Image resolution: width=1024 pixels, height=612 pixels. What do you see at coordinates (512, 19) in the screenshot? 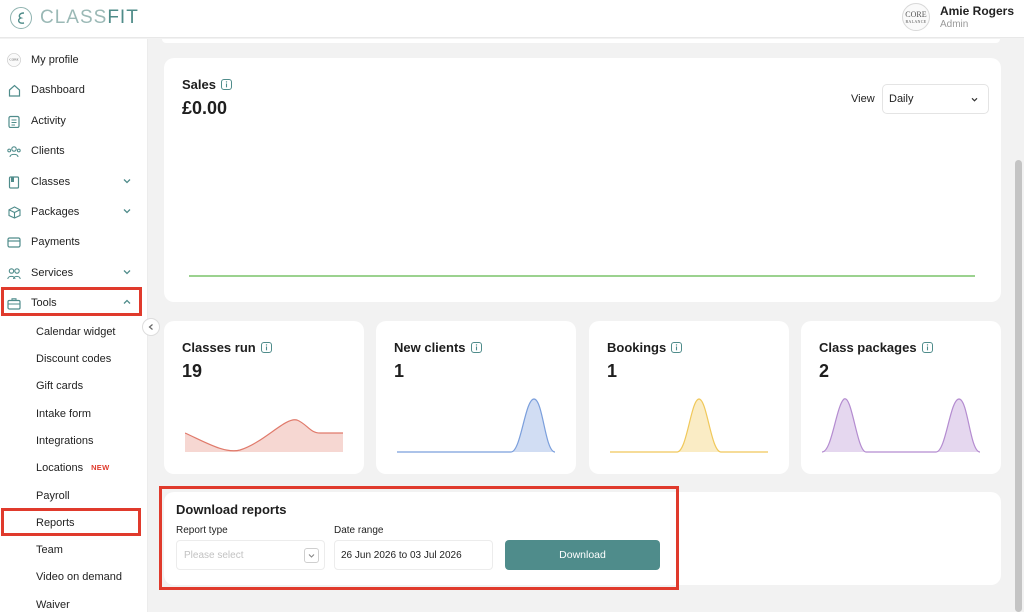
I see `top-bar: CLASSFIT CORE BALANCE Amie Rogers Admin` at bounding box center [512, 19].